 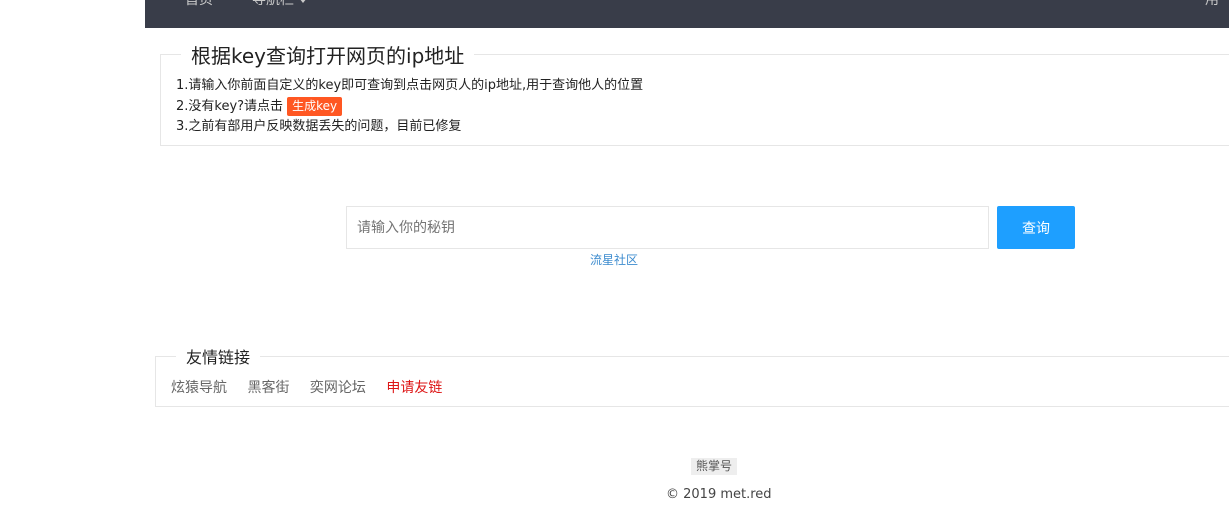 I want to click on xiongzhang-badge: 熊掌号, so click(x=714, y=466).